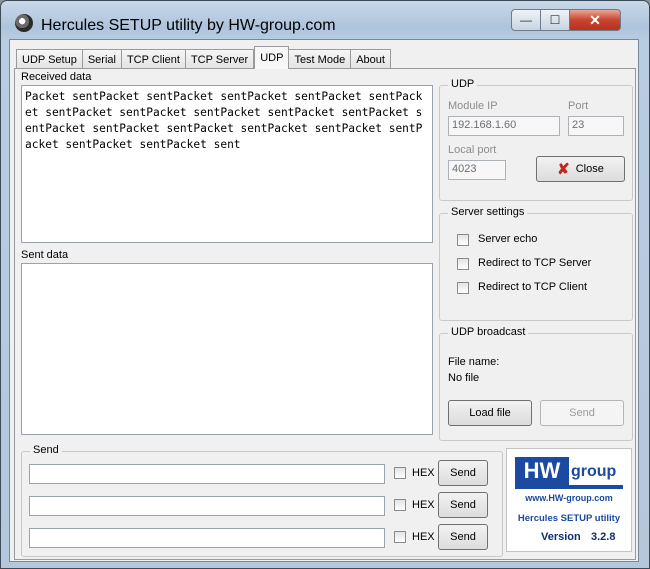  What do you see at coordinates (463, 473) in the screenshot?
I see `send-button-1: Send` at bounding box center [463, 473].